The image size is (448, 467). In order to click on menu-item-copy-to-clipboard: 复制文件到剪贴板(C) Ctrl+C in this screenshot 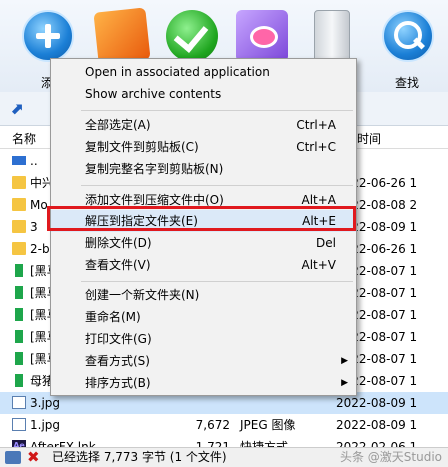, I will do `click(203, 147)`.